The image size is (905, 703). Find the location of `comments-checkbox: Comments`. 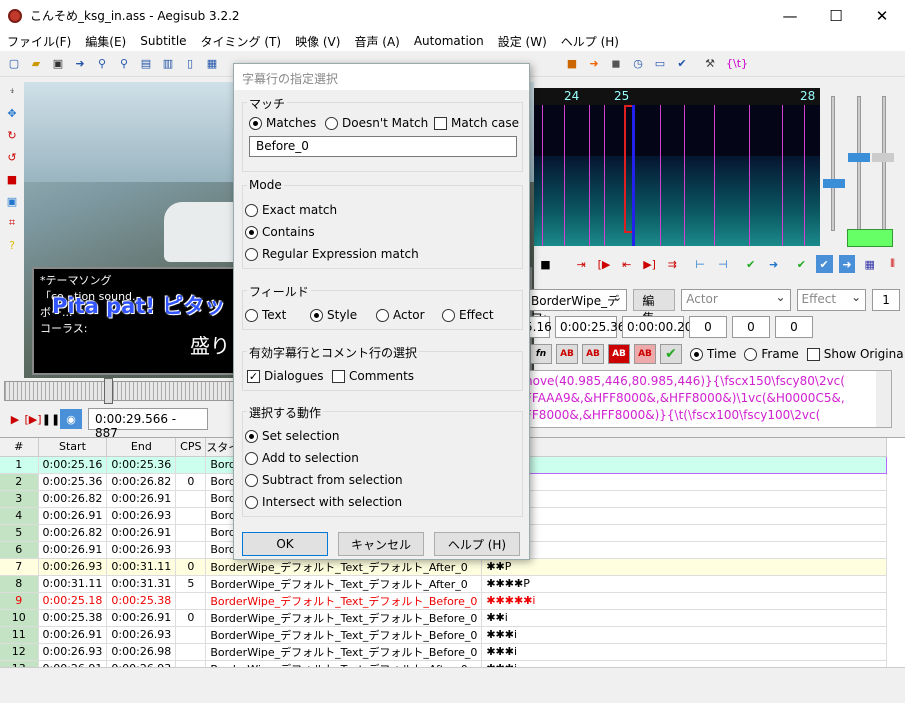

comments-checkbox: Comments is located at coordinates (373, 376).